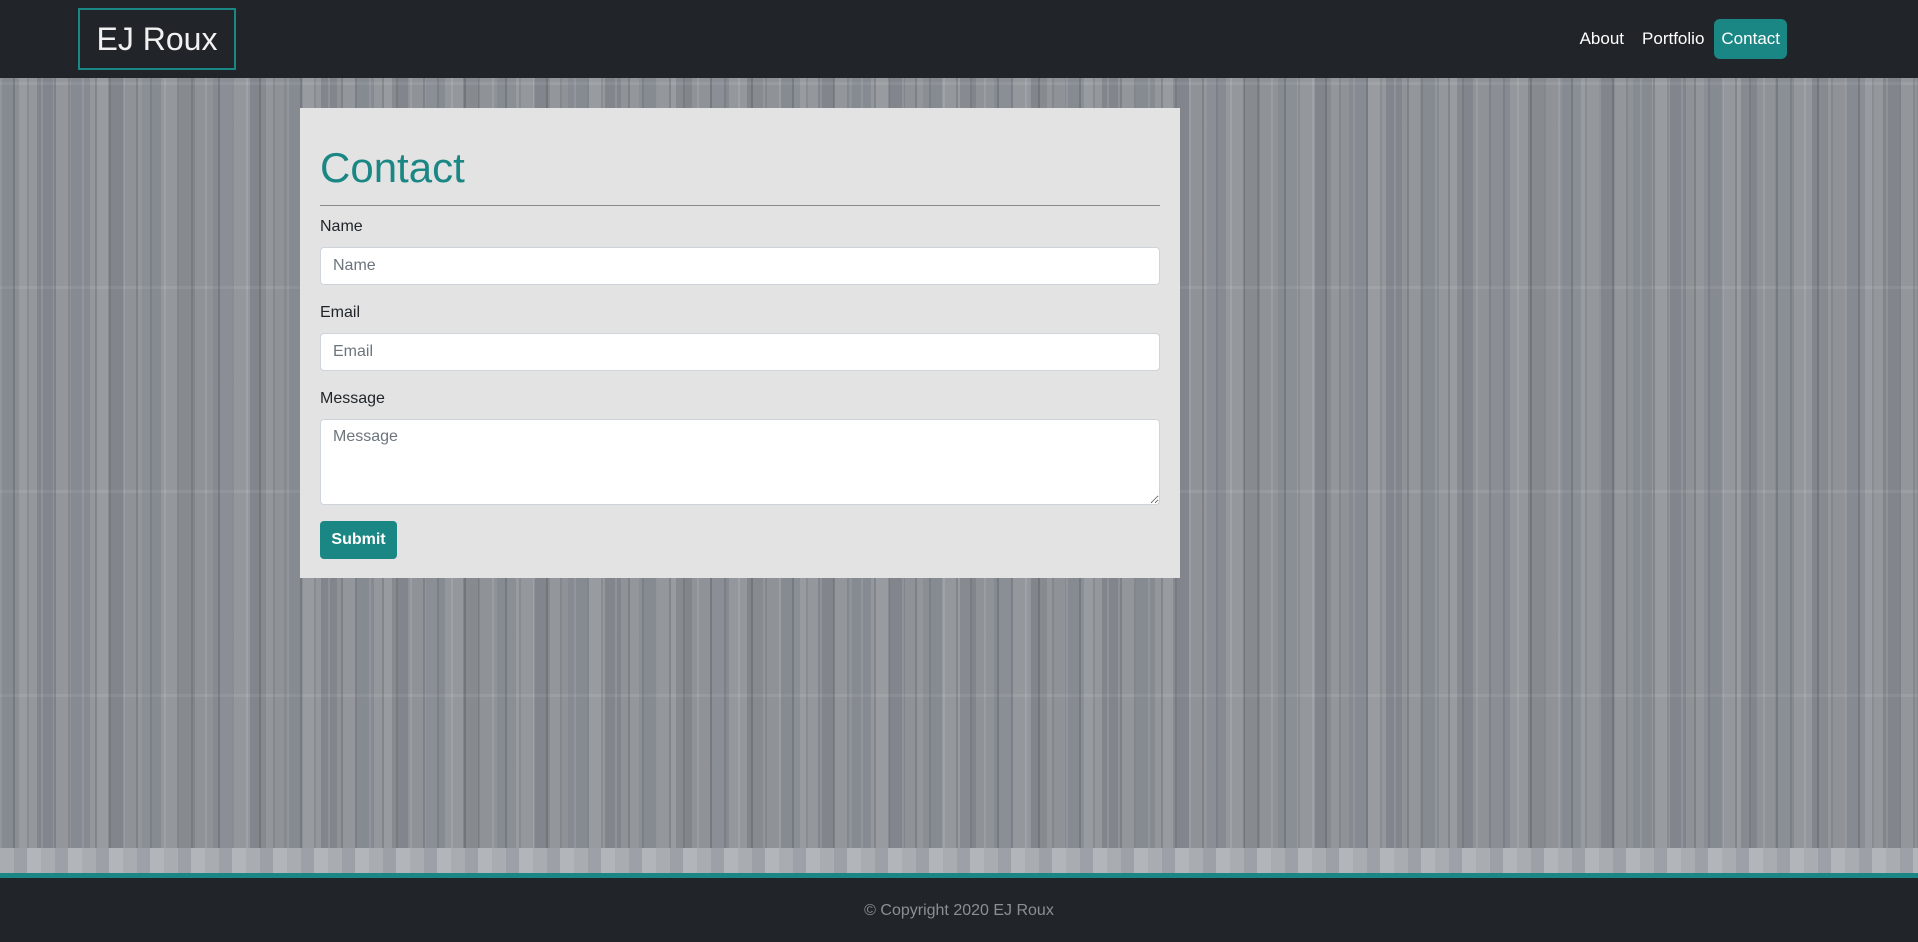 The height and width of the screenshot is (942, 1918). What do you see at coordinates (959, 860) in the screenshot?
I see `wall-bottom-strip` at bounding box center [959, 860].